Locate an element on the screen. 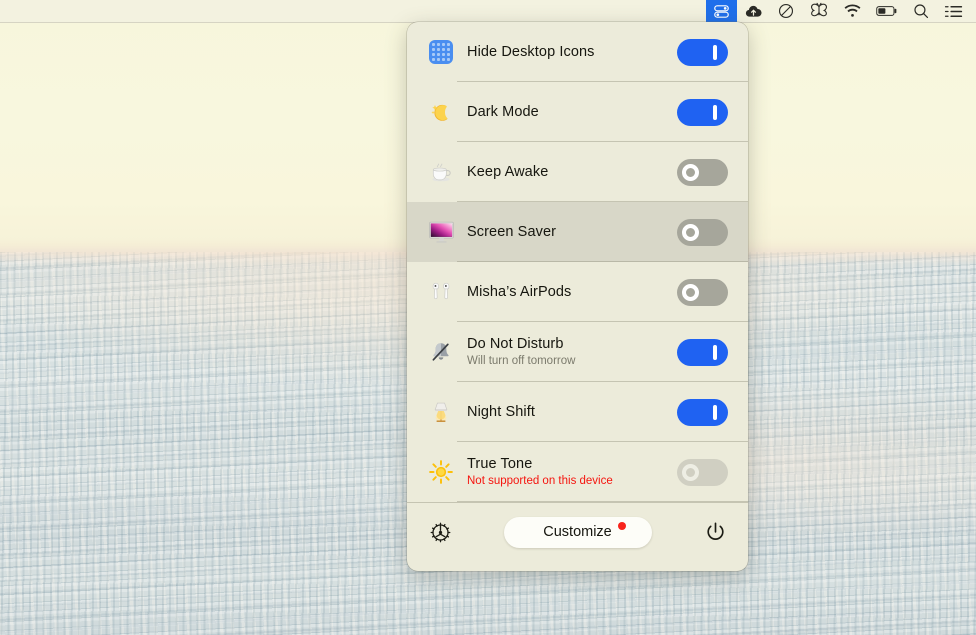 Image resolution: width=976 pixels, height=635 pixels. toggle-switch-dark-mode is located at coordinates (702, 112).